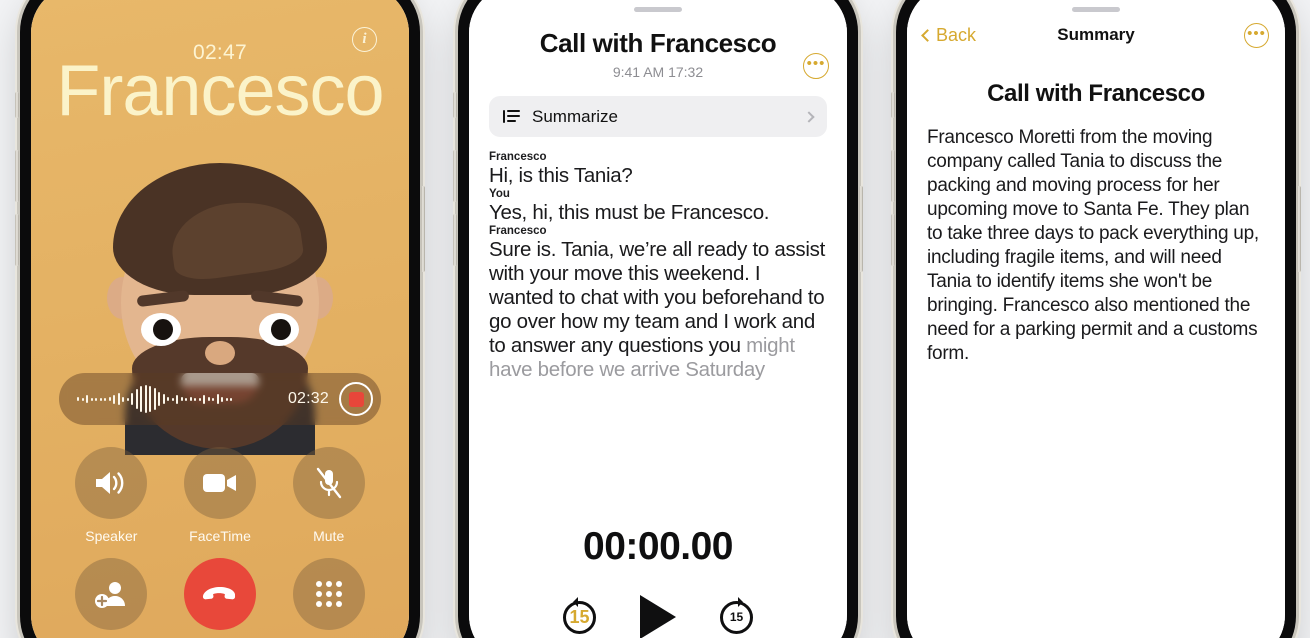  I want to click on speaker-glyph, so click(110, 483).